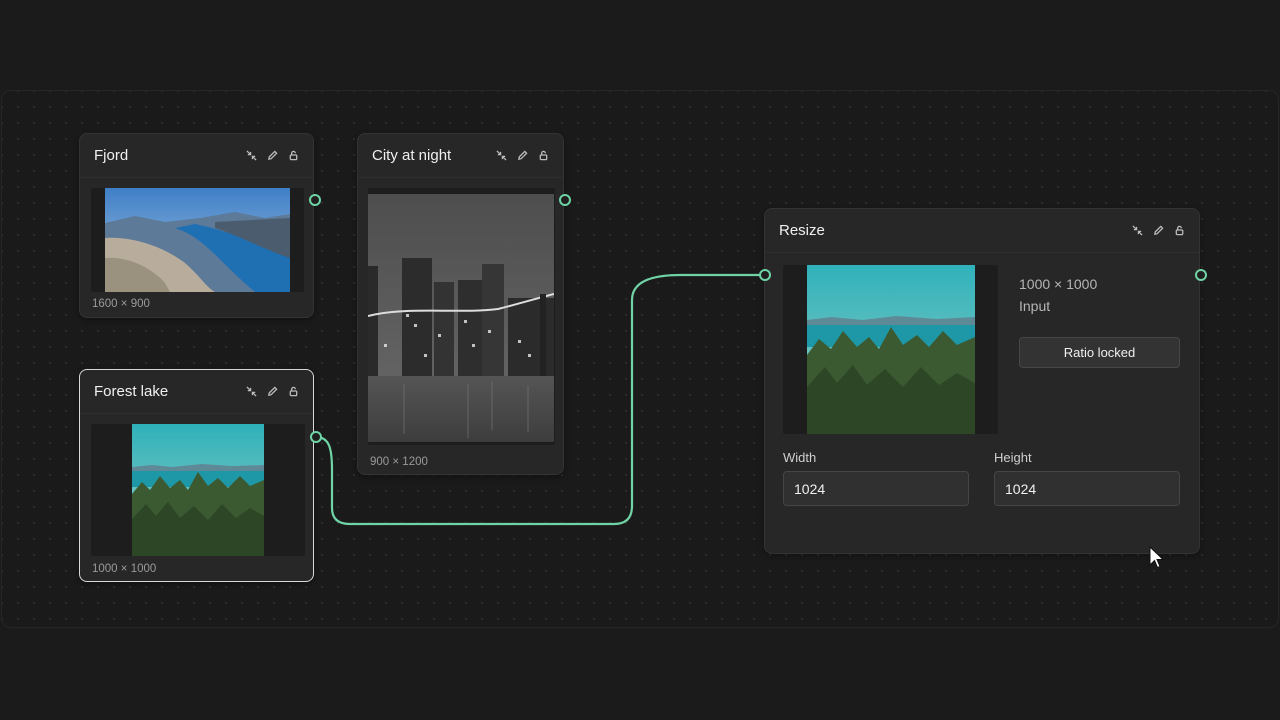  I want to click on height-input, so click(1087, 488).